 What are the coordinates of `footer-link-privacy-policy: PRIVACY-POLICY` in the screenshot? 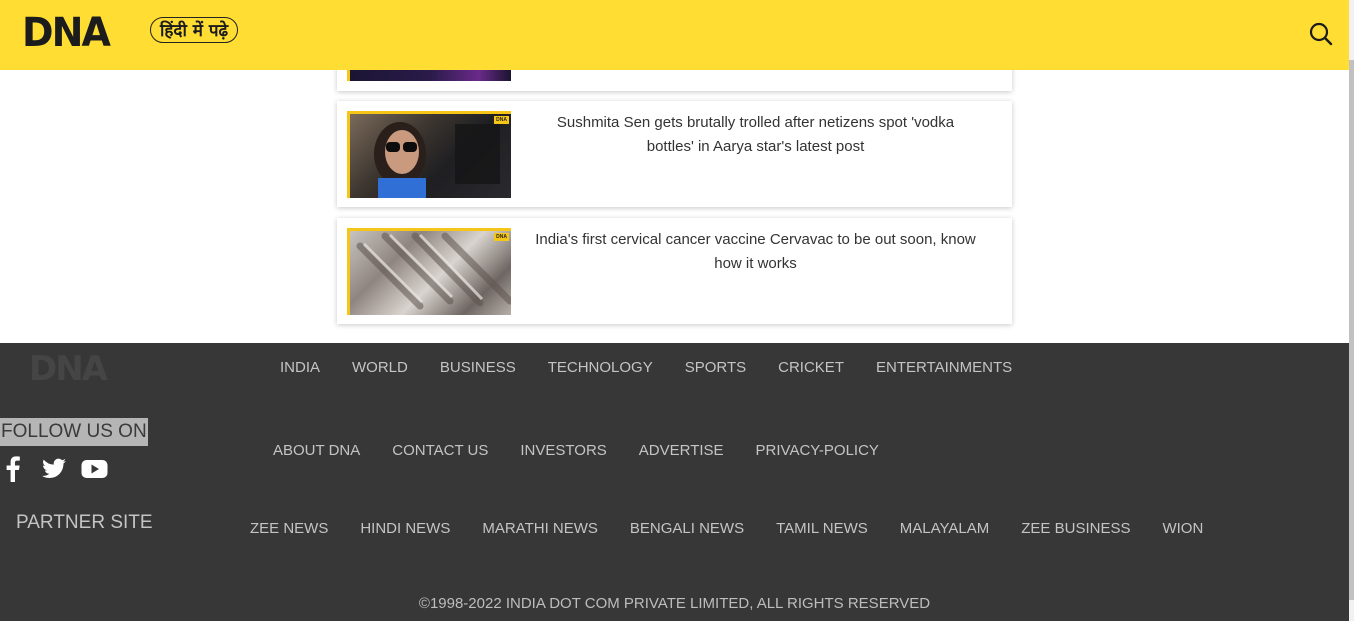 It's located at (817, 450).